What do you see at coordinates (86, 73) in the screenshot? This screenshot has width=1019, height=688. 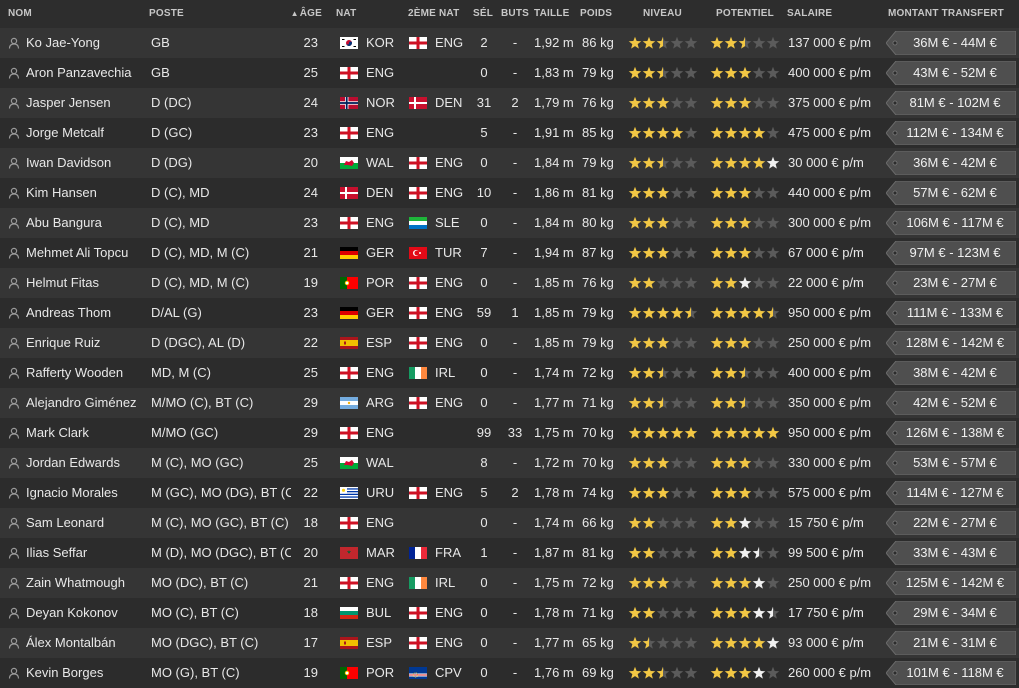 I see `player-name: Aron Panzavechia` at bounding box center [86, 73].